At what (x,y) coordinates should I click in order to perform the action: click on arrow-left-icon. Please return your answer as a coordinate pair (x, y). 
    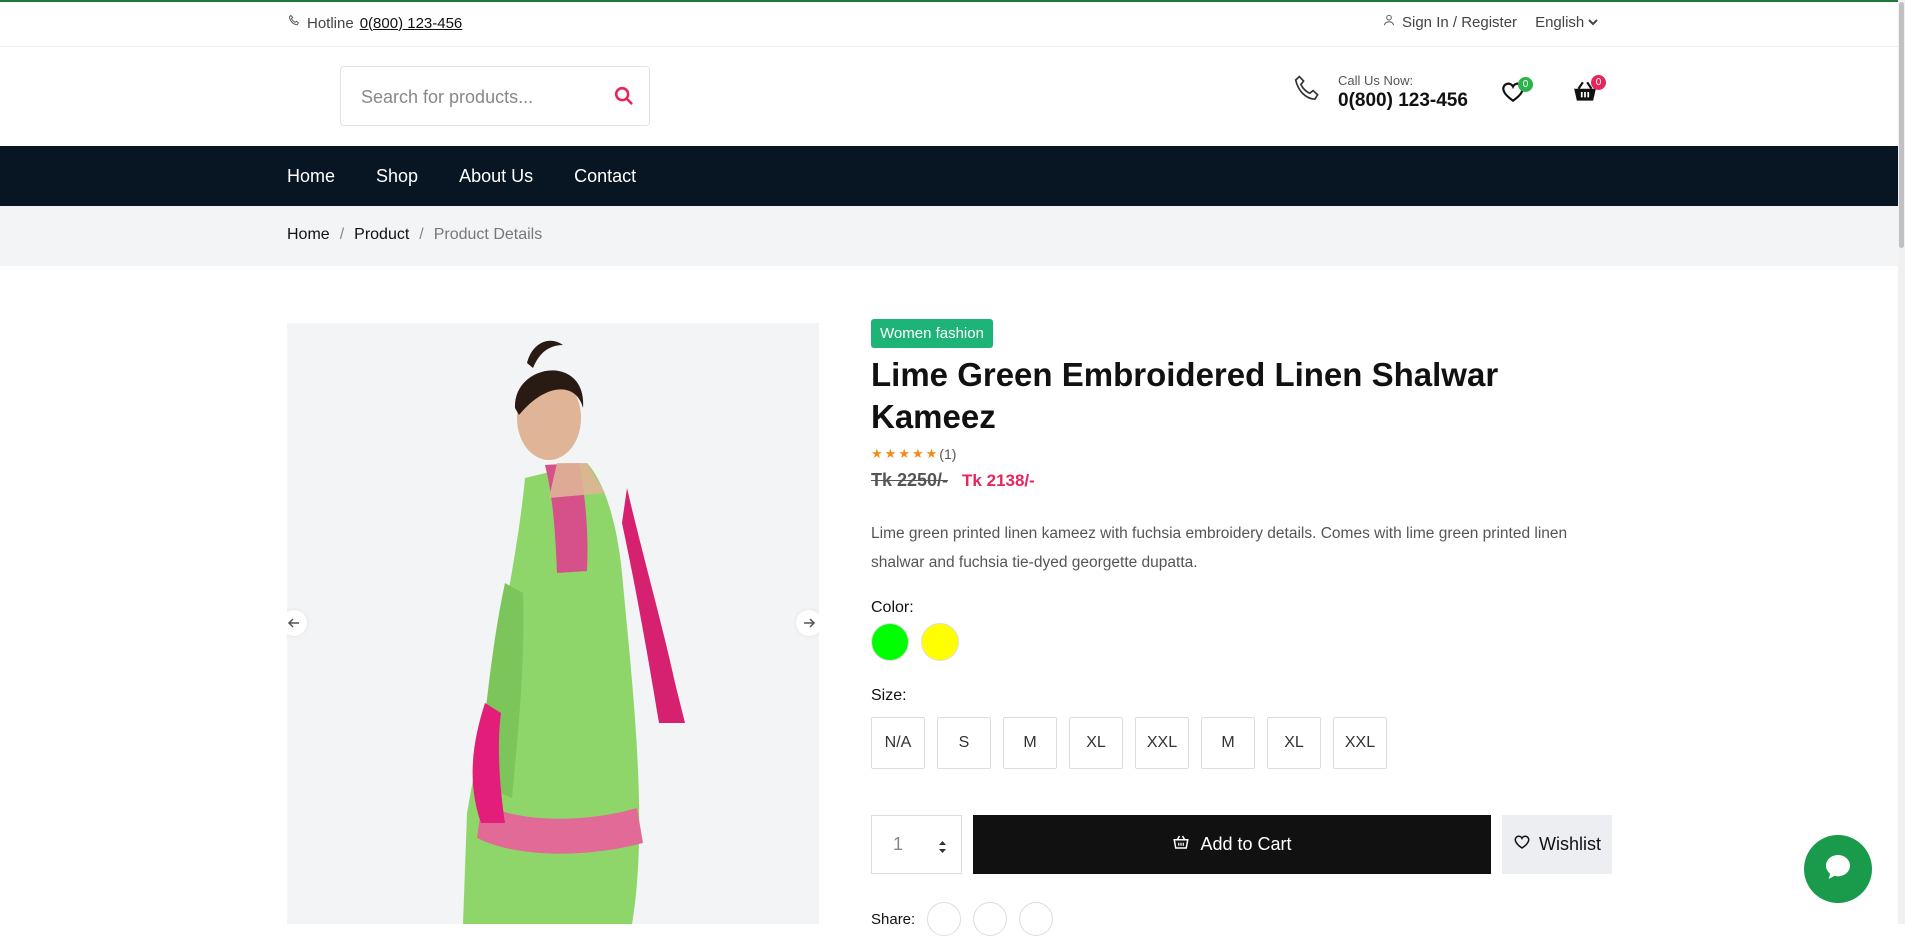
    Looking at the image, I should click on (293, 623).